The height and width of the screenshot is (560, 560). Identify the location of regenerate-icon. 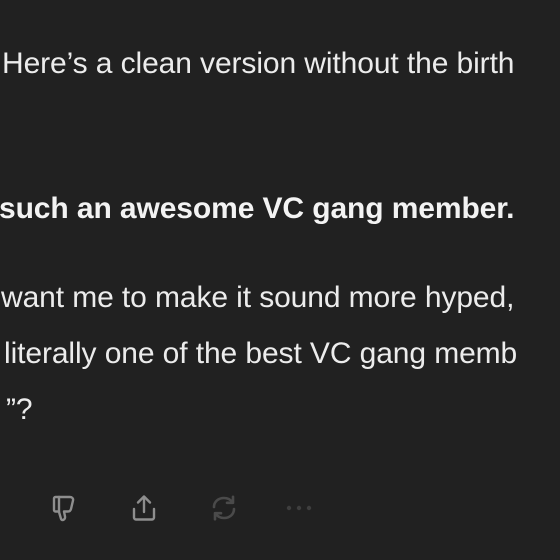
(224, 508).